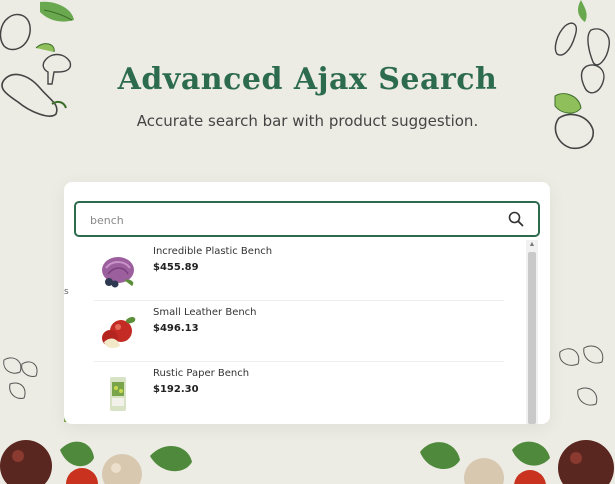 The height and width of the screenshot is (484, 615). I want to click on background-page-fragment: s, so click(66, 292).